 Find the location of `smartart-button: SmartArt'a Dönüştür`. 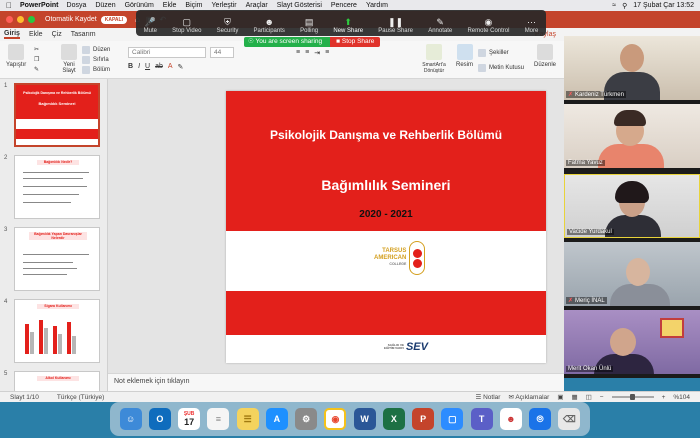

smartart-button: SmartArt'a Dönüştür is located at coordinates (434, 59).